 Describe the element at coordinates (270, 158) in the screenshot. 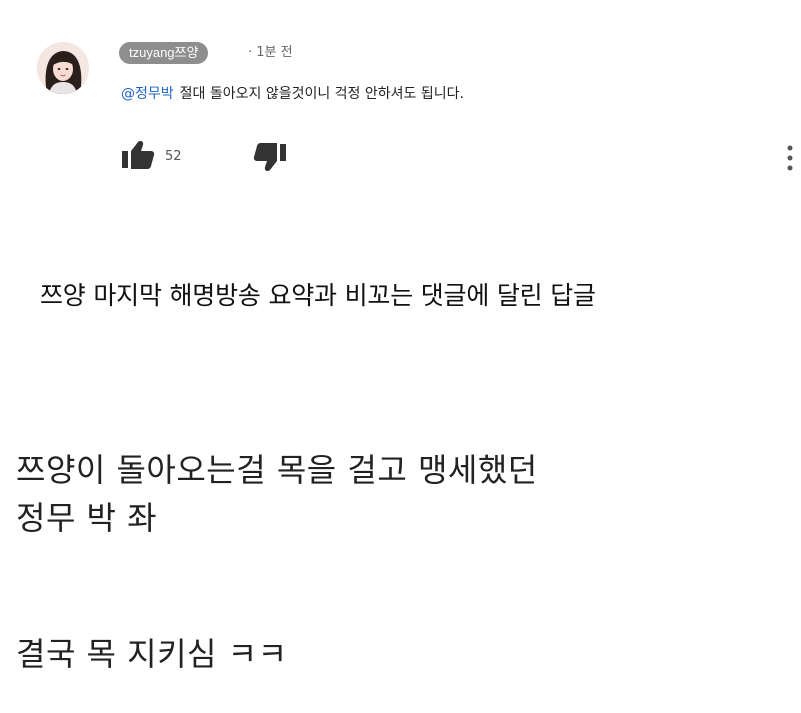

I see `thumbs-down-icon` at that location.